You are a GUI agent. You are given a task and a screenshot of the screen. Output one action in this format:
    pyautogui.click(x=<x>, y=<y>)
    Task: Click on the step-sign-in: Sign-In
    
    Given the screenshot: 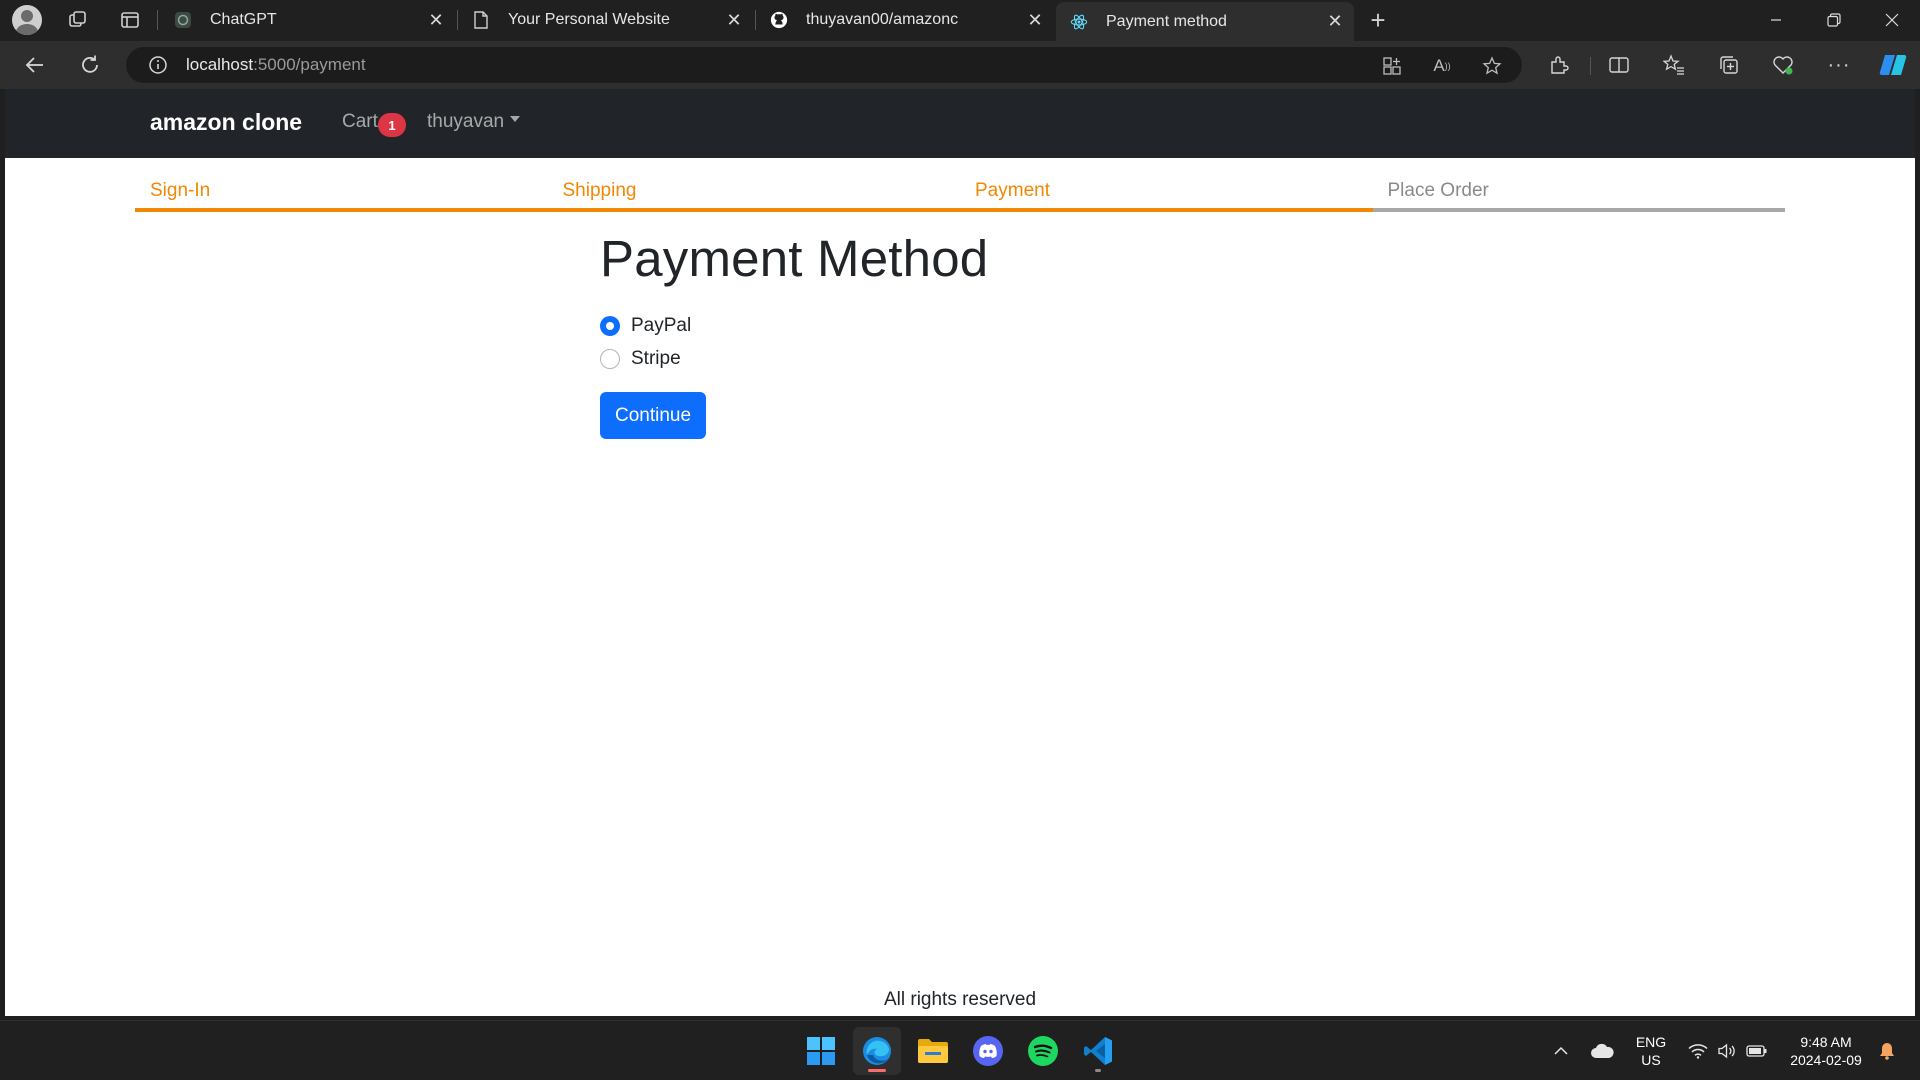 What is the action you would take?
    pyautogui.click(x=341, y=196)
    